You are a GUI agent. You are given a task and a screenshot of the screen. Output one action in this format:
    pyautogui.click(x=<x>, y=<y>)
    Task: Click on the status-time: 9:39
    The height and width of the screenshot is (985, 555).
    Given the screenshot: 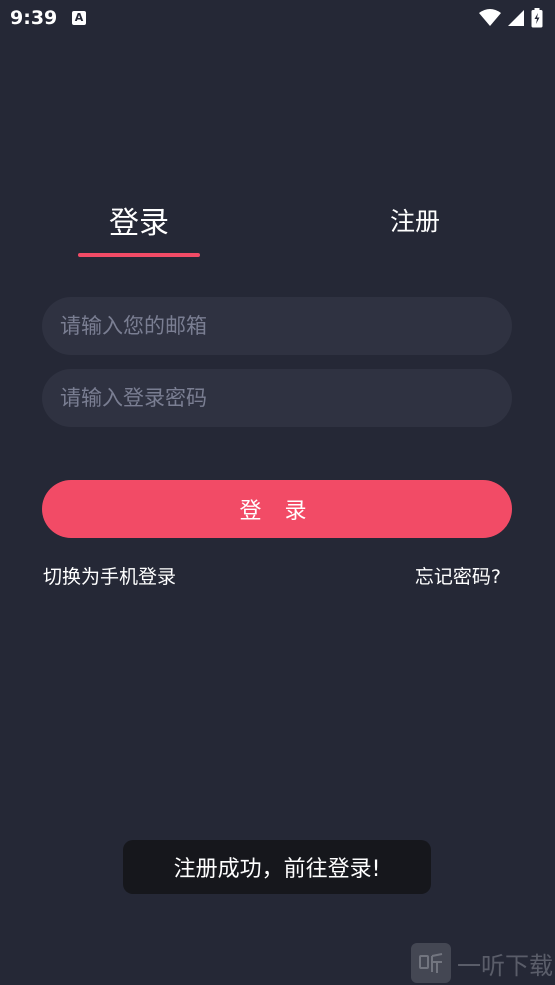 What is the action you would take?
    pyautogui.click(x=34, y=18)
    